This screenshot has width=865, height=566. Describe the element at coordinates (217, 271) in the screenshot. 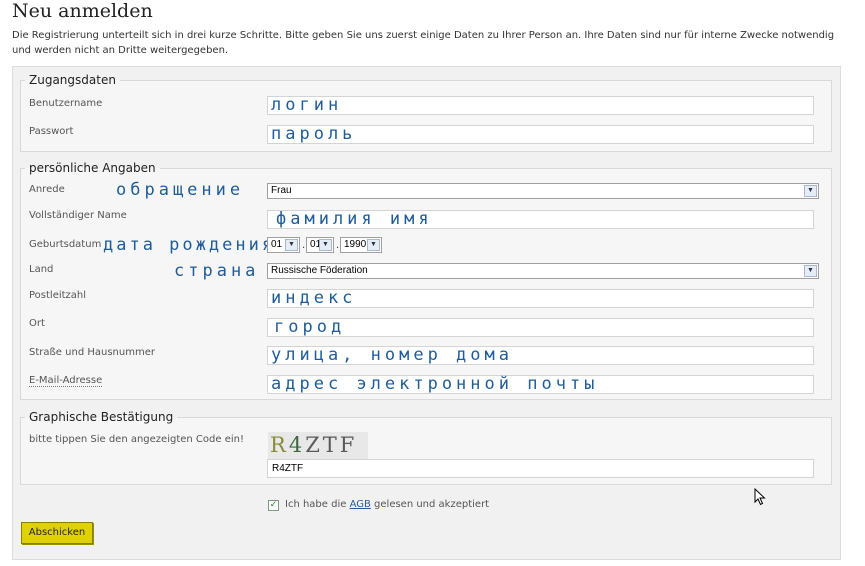

I see `country-note: страна` at that location.